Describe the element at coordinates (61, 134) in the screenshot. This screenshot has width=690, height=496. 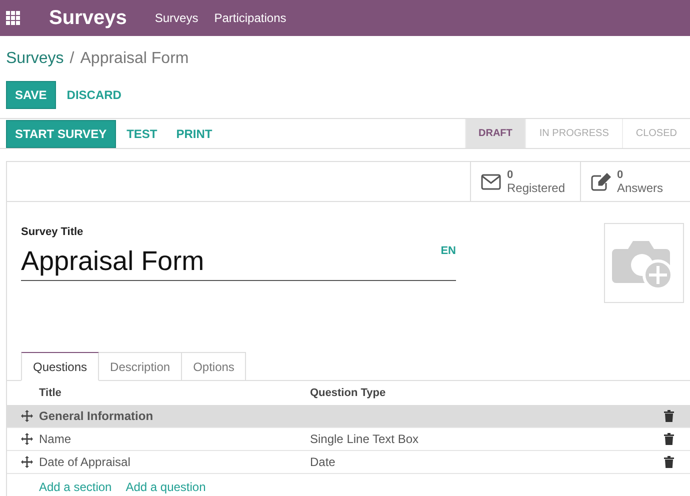
I see `primary-button: START SURVEY` at that location.